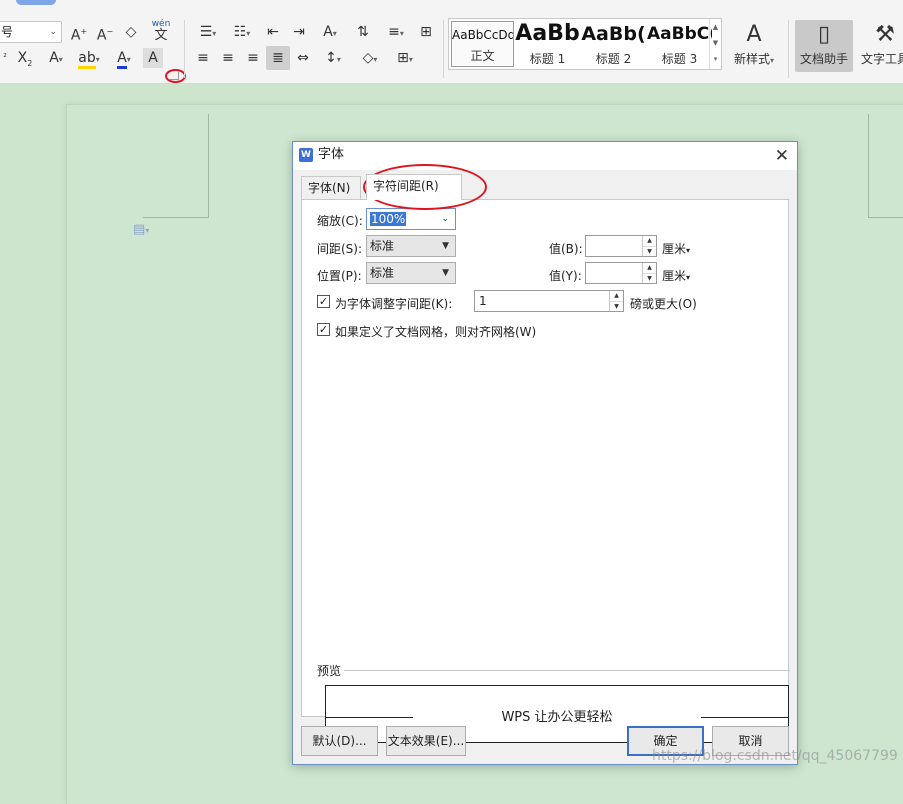  Describe the element at coordinates (382, 273) in the screenshot. I see `position-value: 标准` at that location.